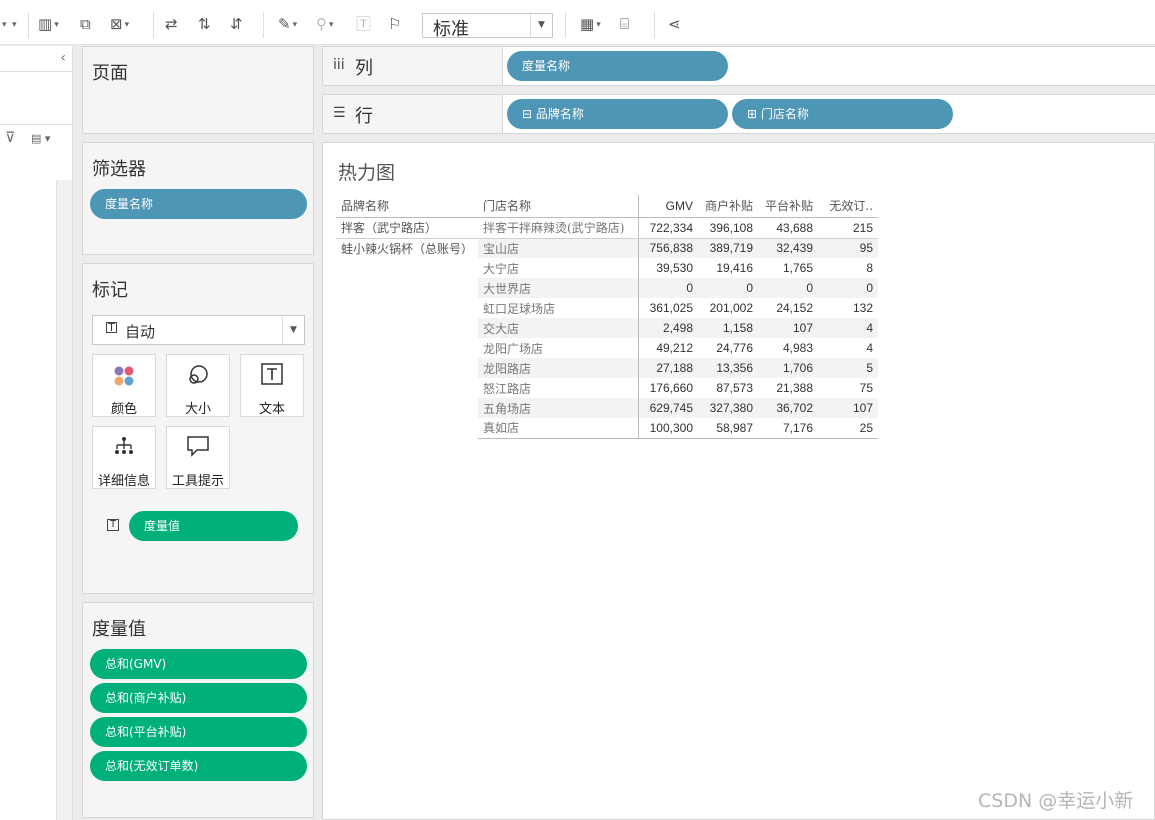 The width and height of the screenshot is (1155, 820). What do you see at coordinates (668, 268) in the screenshot?
I see `cell-gmv: 39,530` at bounding box center [668, 268].